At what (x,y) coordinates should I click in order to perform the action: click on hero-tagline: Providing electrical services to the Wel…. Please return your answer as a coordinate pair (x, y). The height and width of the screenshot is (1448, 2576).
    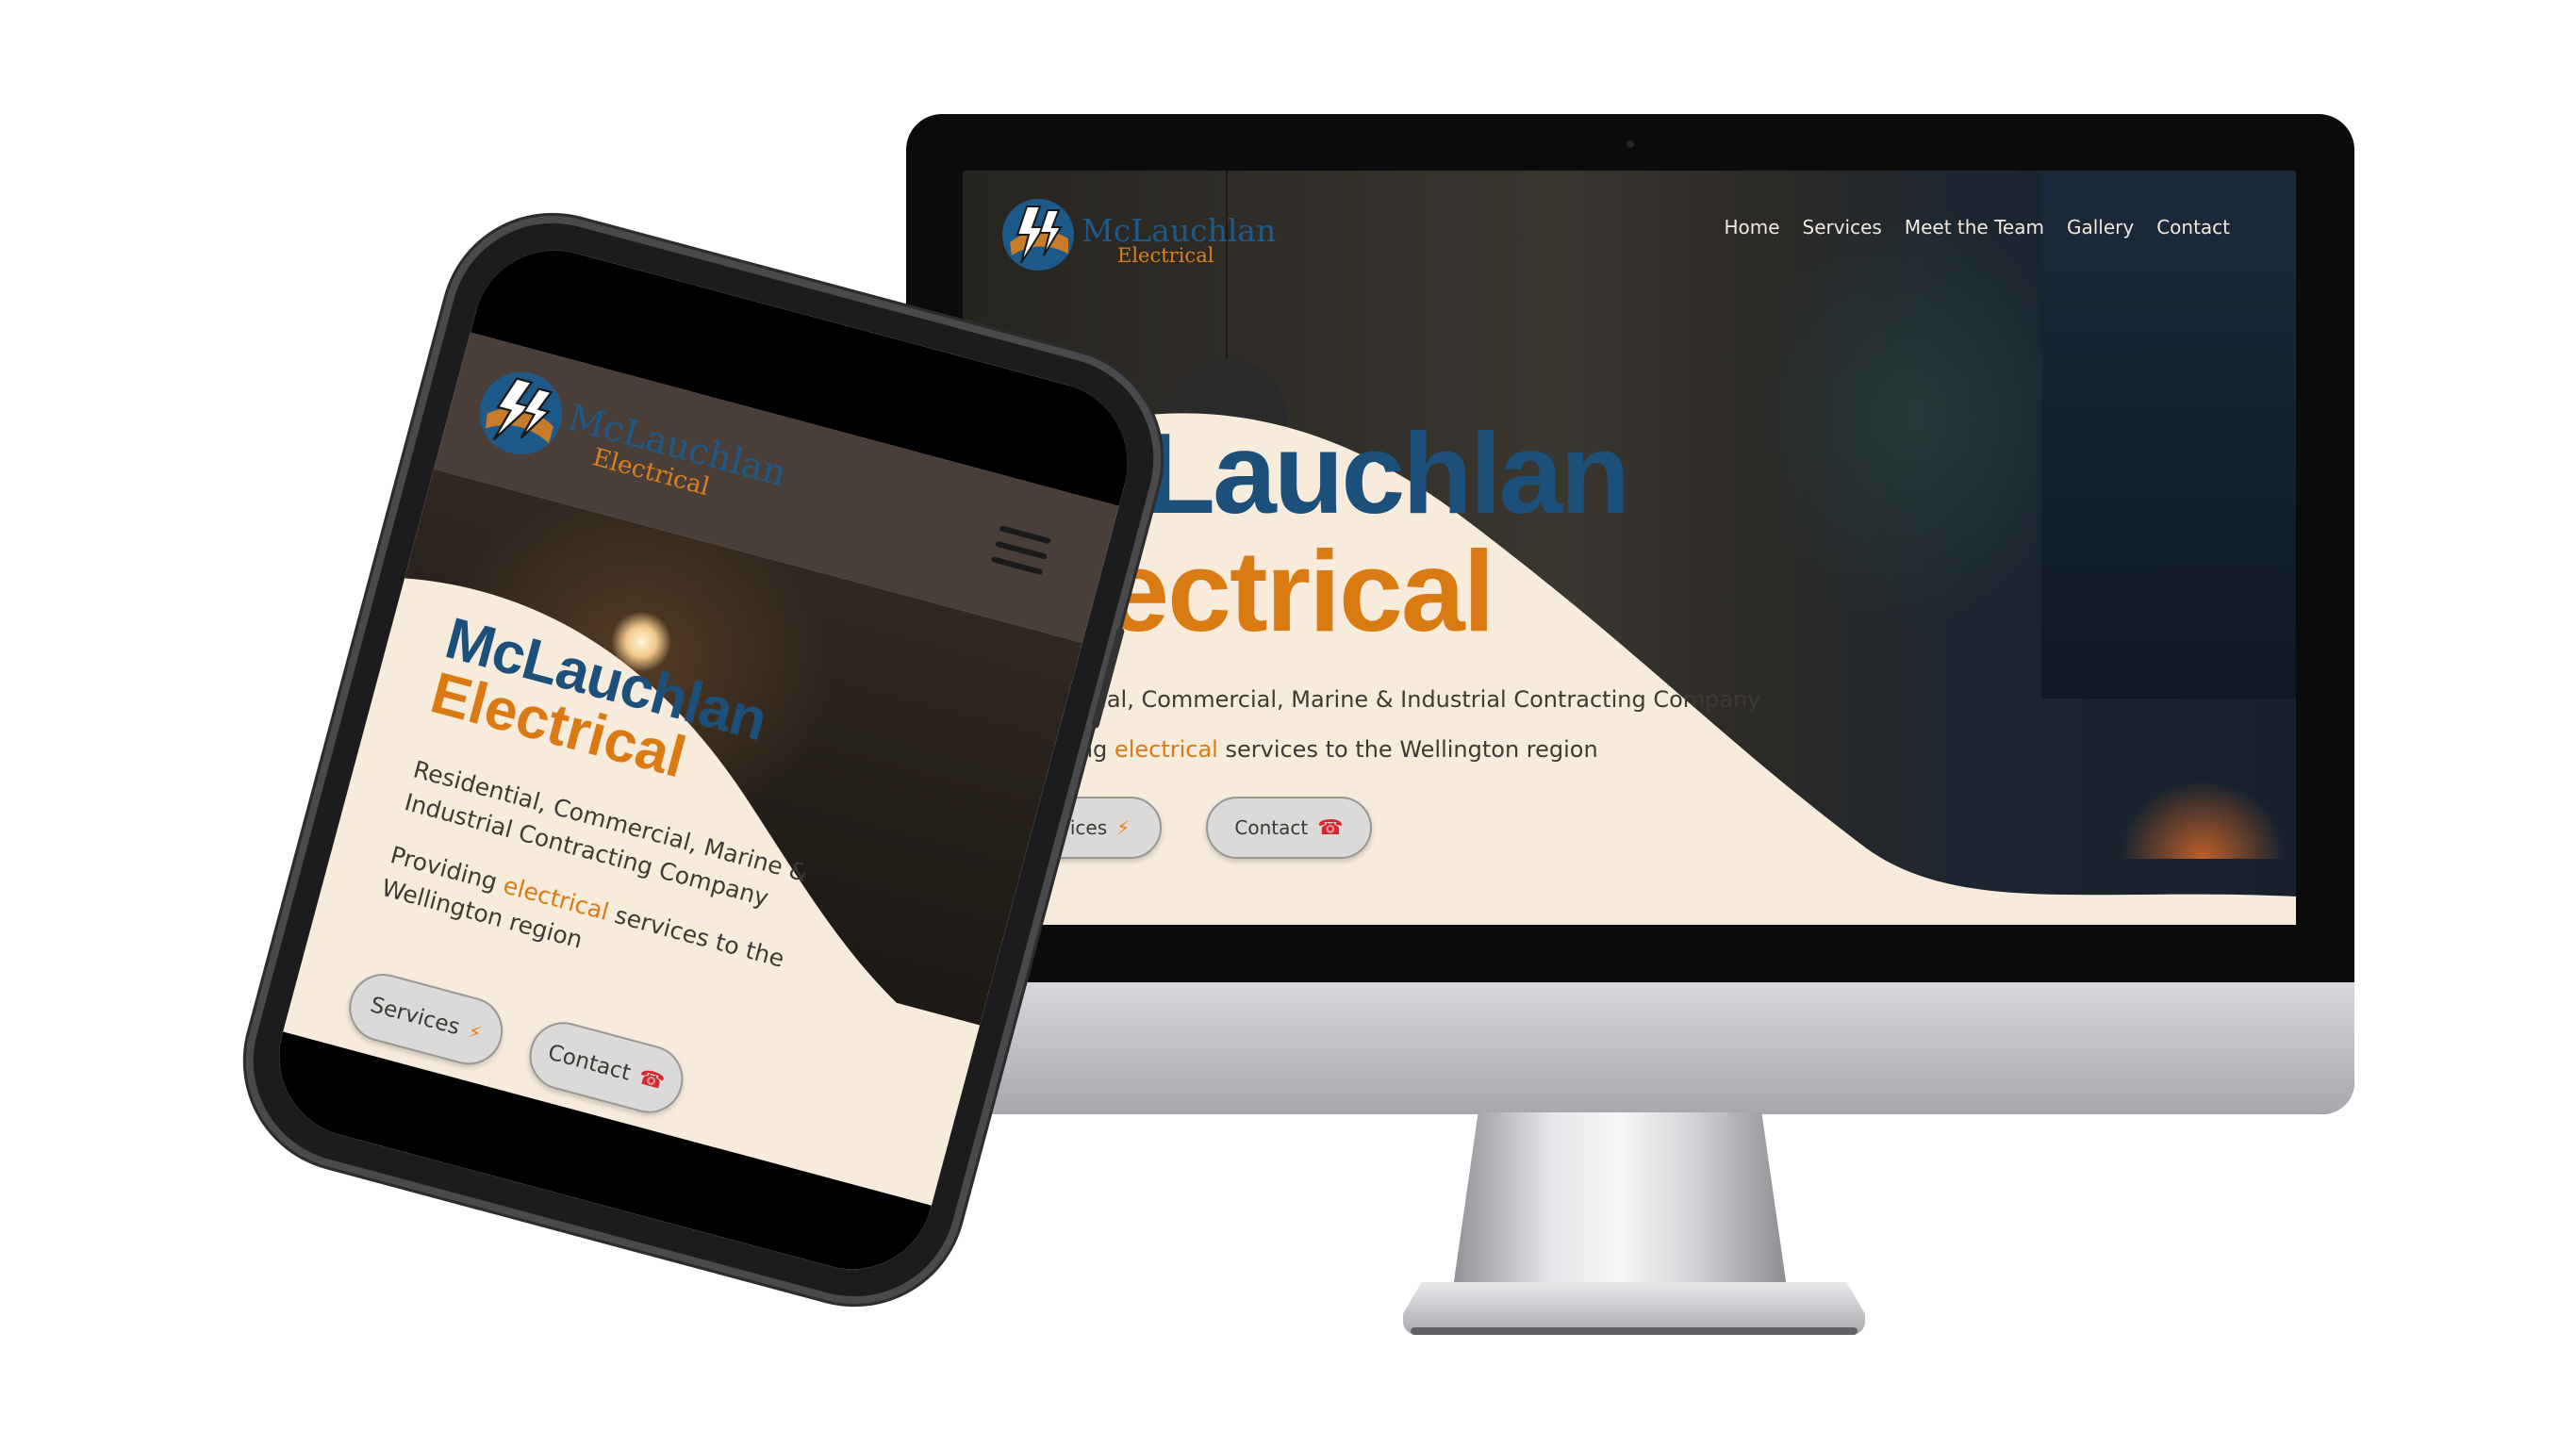
    Looking at the image, I should click on (1300, 749).